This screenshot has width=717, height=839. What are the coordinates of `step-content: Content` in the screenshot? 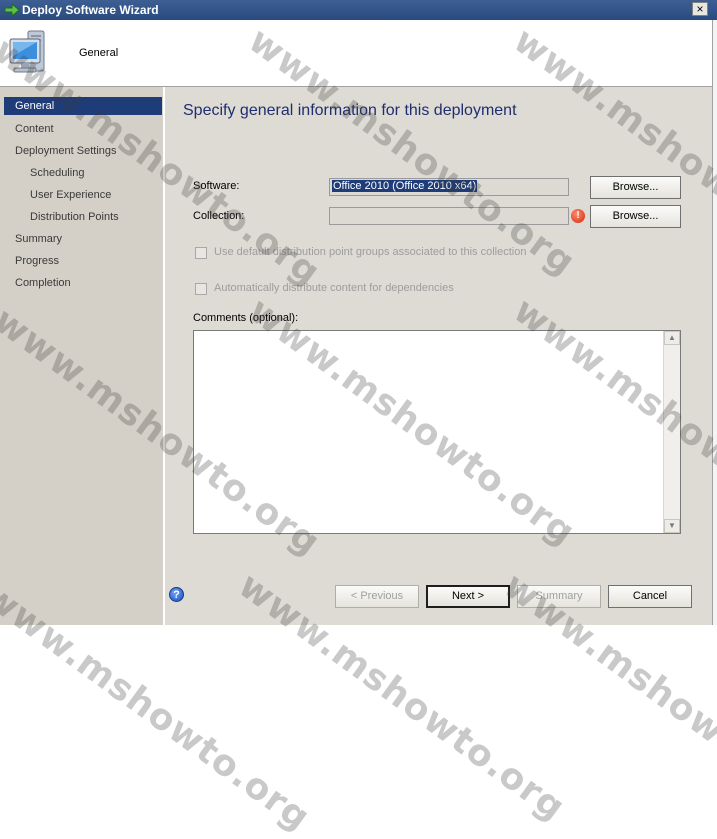 It's located at (34, 129).